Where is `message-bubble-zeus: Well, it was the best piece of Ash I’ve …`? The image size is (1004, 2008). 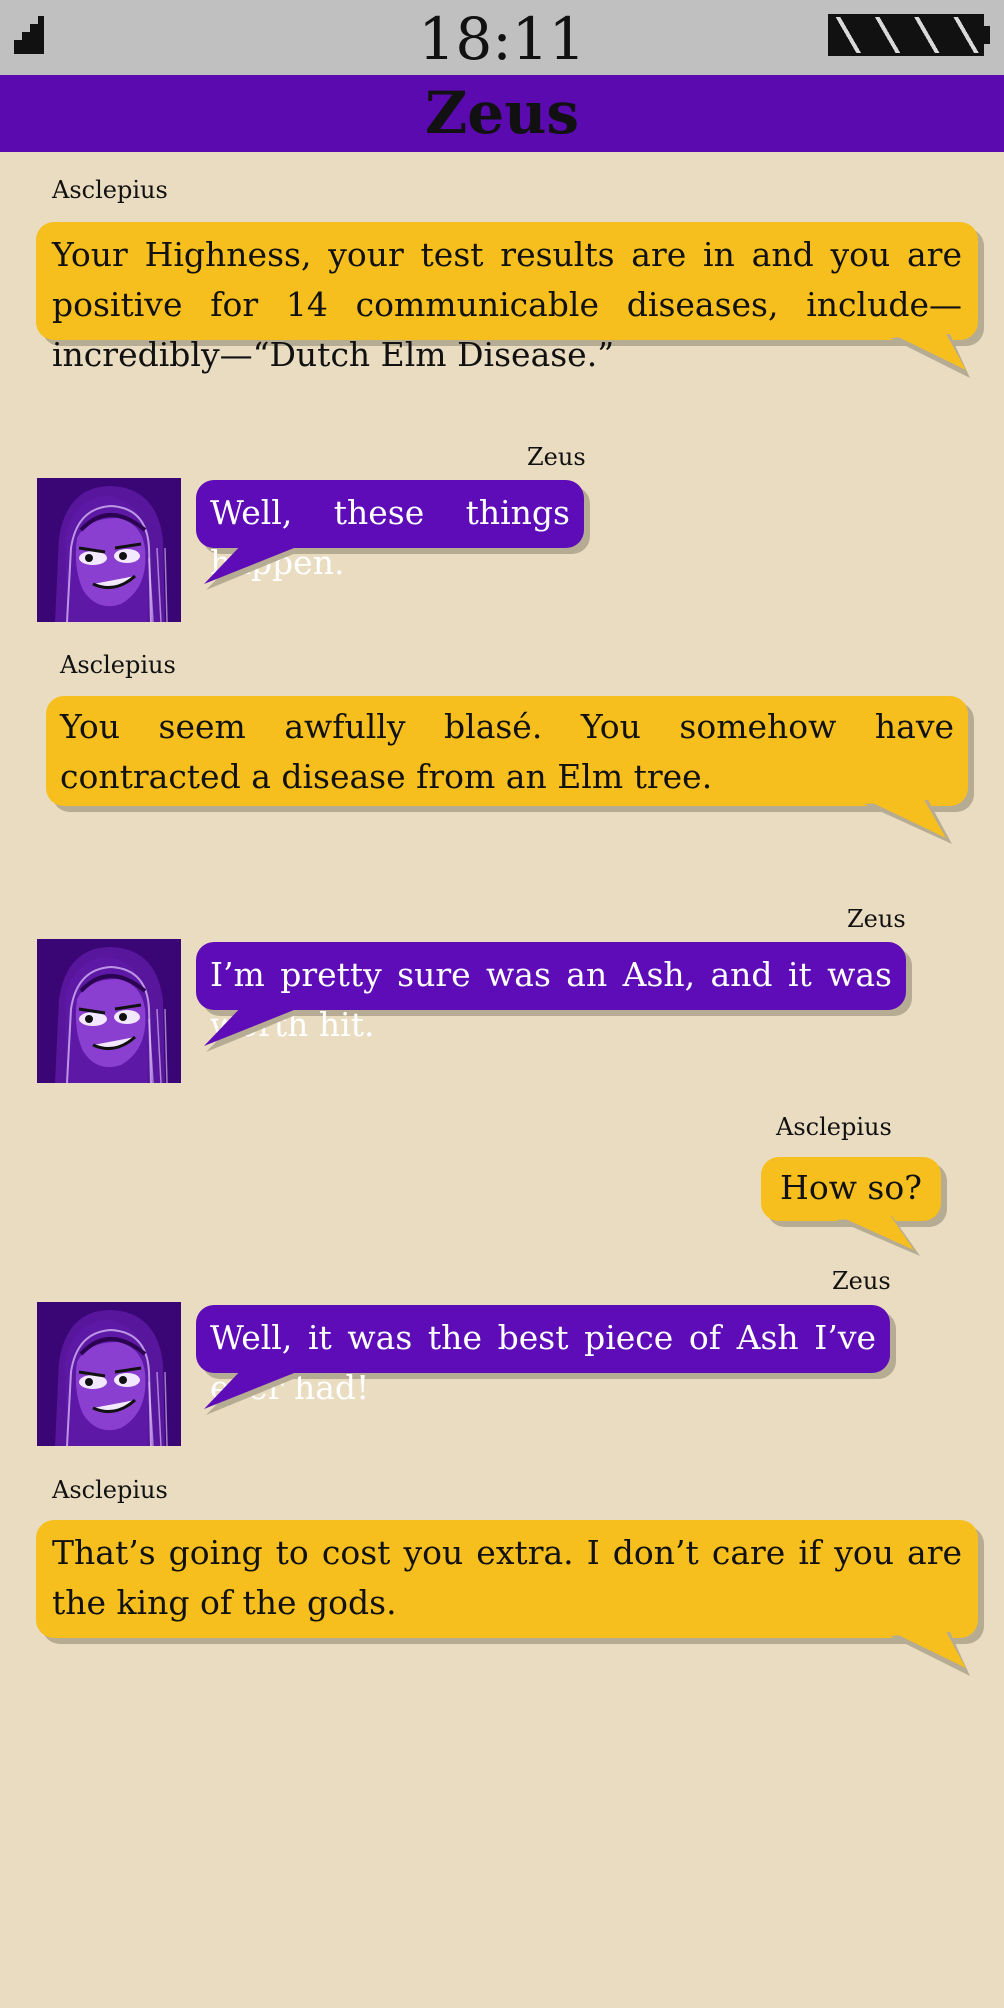 message-bubble-zeus: Well, it was the best piece of Ash I’ve … is located at coordinates (543, 1356).